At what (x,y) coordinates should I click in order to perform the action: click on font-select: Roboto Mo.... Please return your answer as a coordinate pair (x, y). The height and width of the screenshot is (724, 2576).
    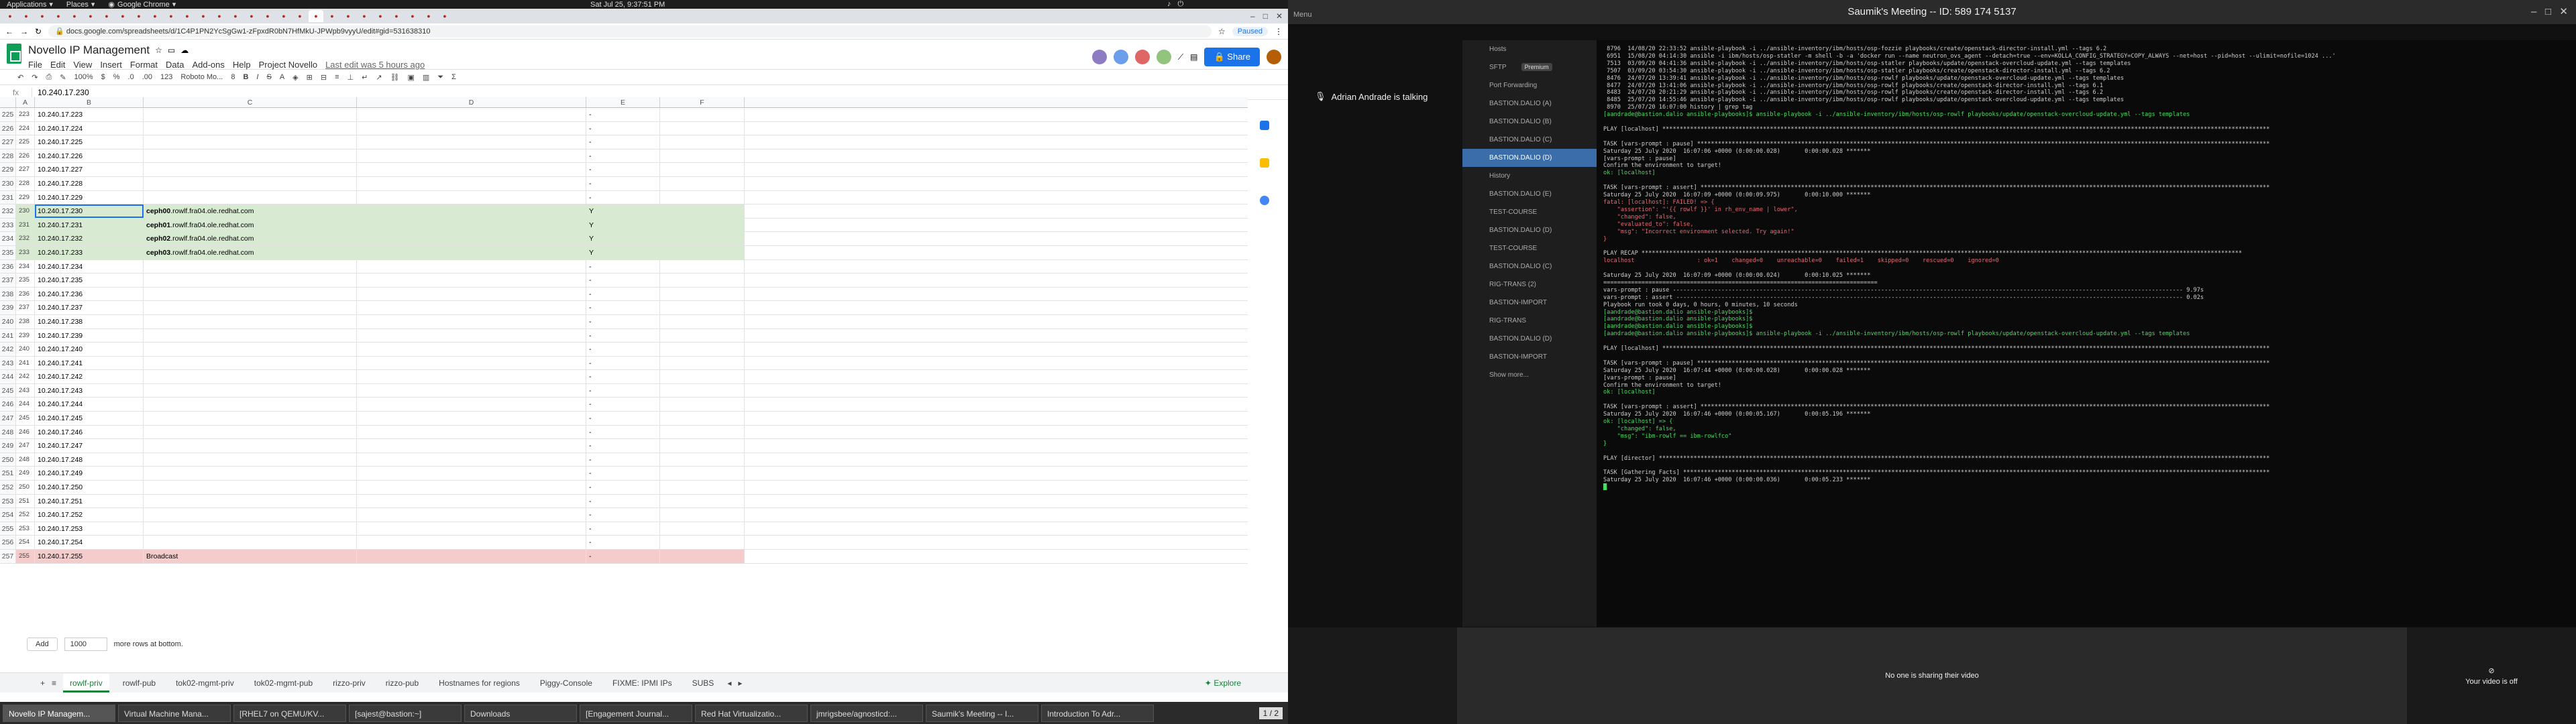
    Looking at the image, I should click on (201, 77).